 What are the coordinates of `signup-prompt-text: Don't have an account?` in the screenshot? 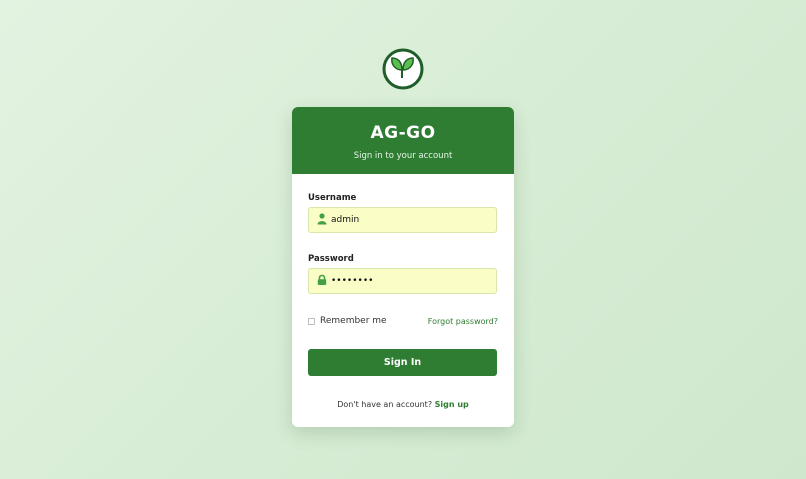 It's located at (385, 404).